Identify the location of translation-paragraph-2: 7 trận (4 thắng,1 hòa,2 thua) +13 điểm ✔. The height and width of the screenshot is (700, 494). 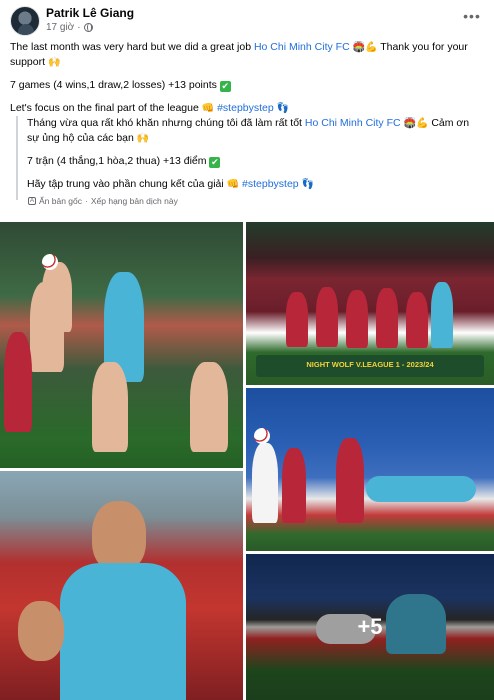
(255, 161).